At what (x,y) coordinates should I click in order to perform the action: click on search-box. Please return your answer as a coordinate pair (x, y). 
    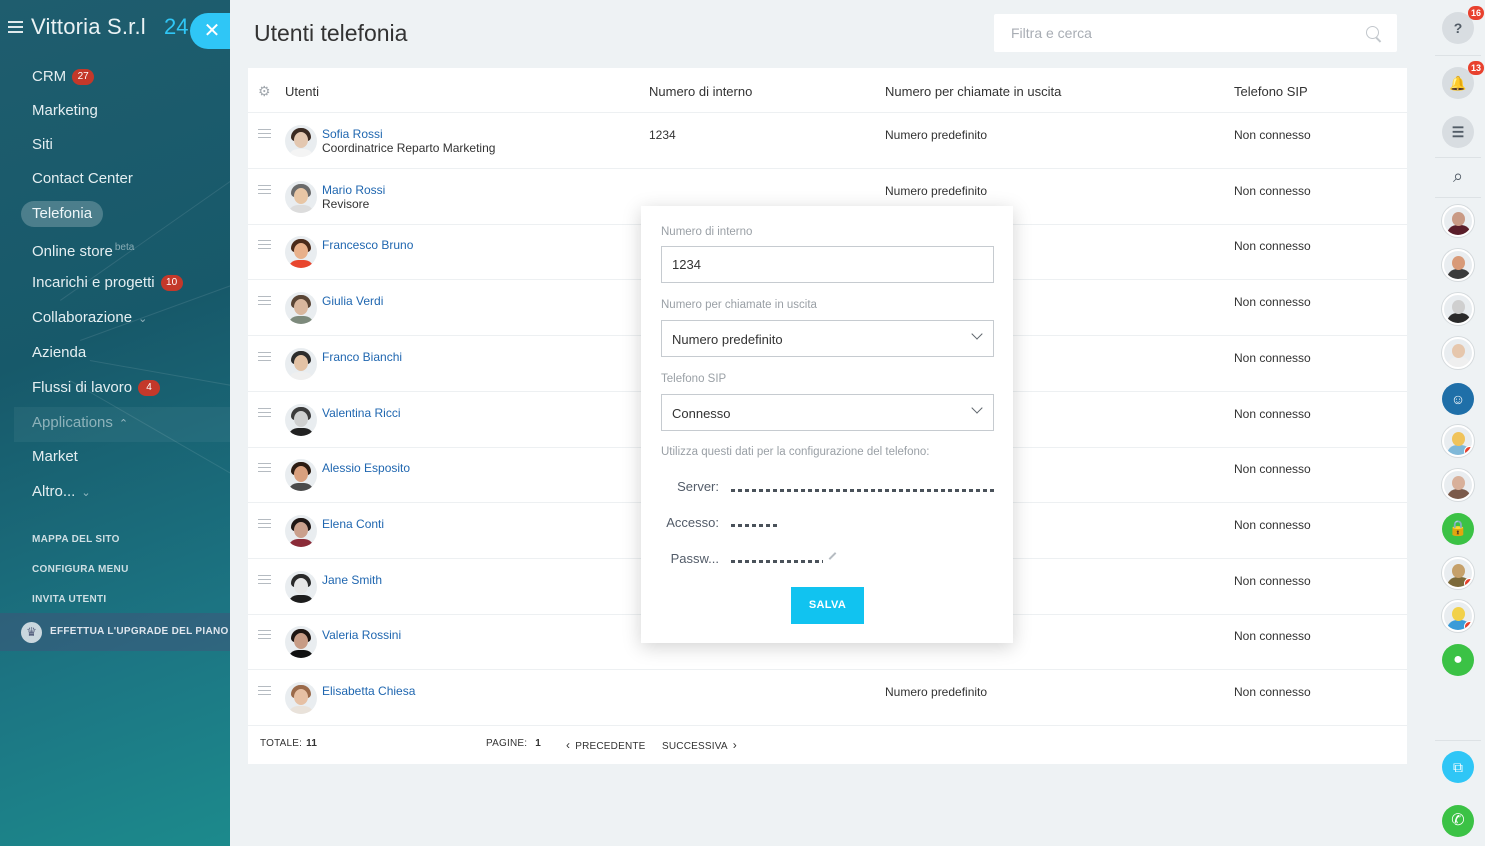
    Looking at the image, I should click on (1195, 33).